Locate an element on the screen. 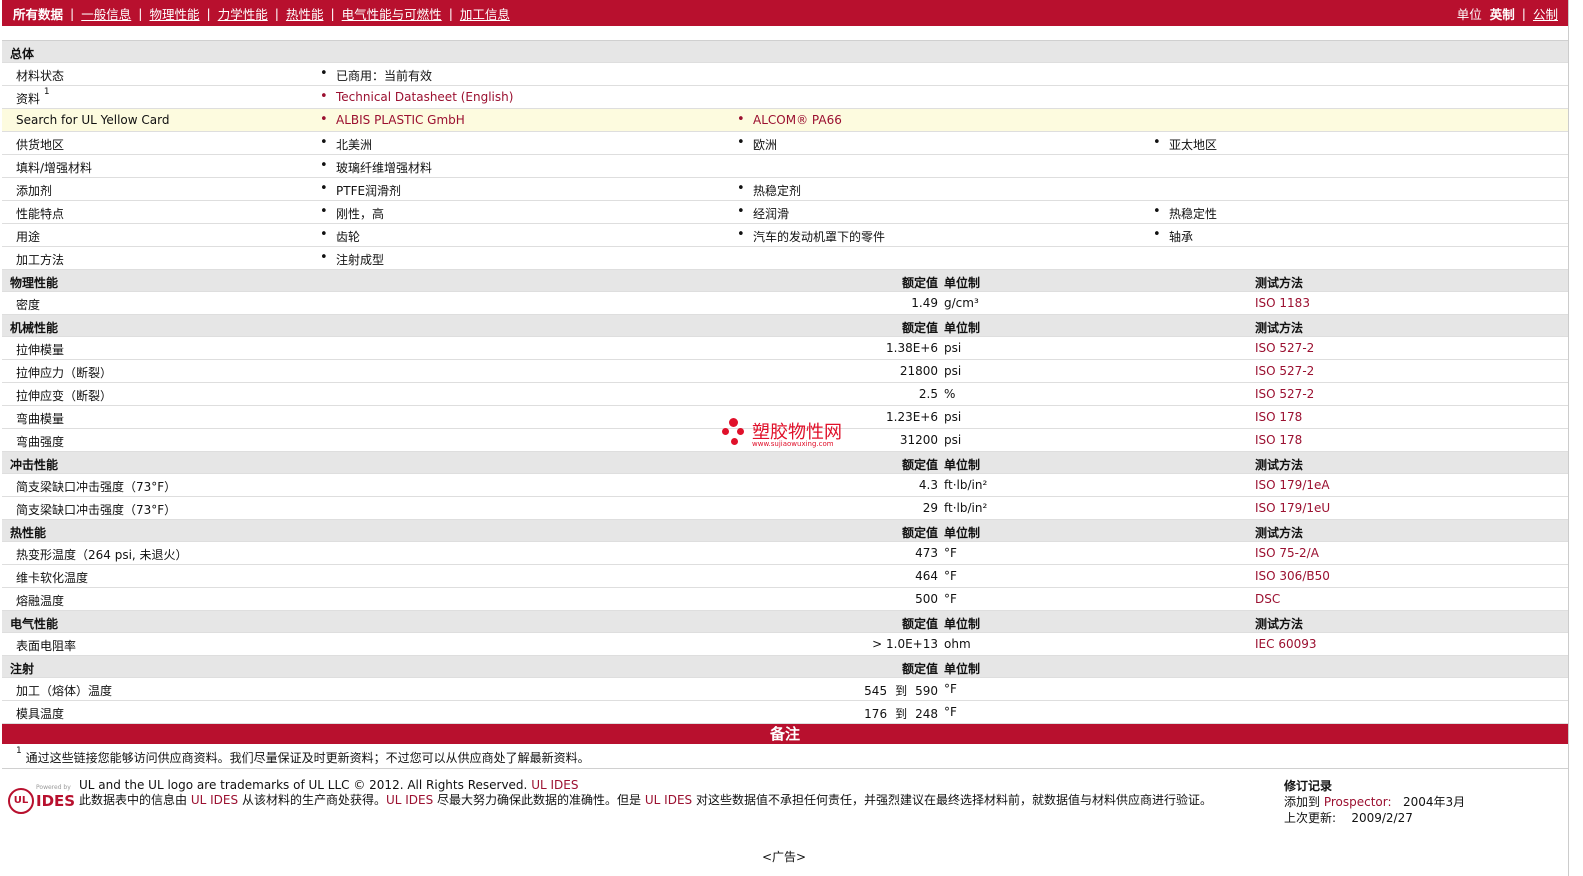  property-unit: ft·lb/in² is located at coordinates (966, 508).